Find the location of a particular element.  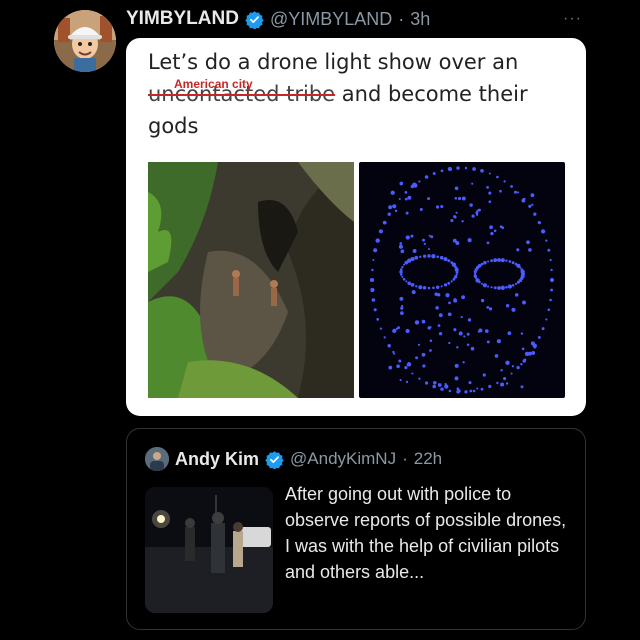

verified-badge-icon is located at coordinates (254, 20).